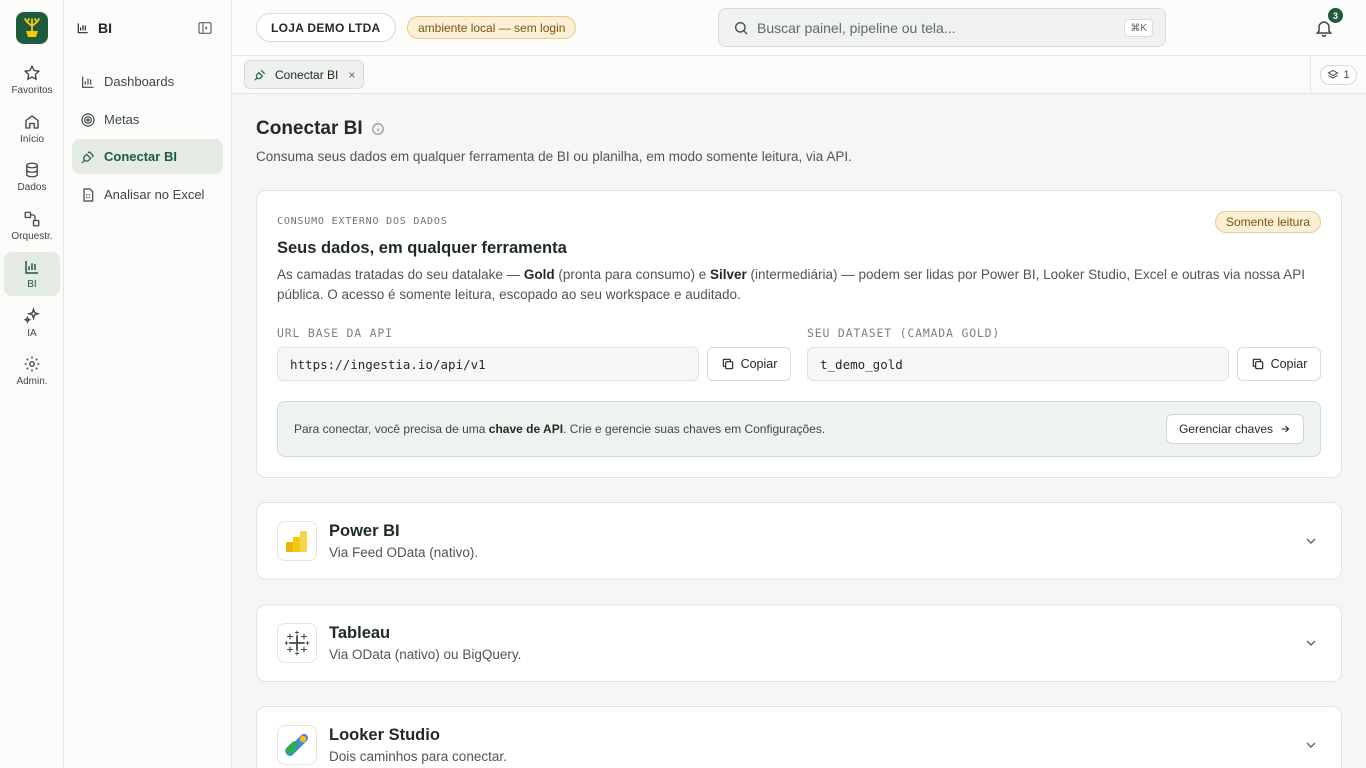 This screenshot has width=1366, height=768. What do you see at coordinates (1285, 429) in the screenshot?
I see `arrow-right-icon` at bounding box center [1285, 429].